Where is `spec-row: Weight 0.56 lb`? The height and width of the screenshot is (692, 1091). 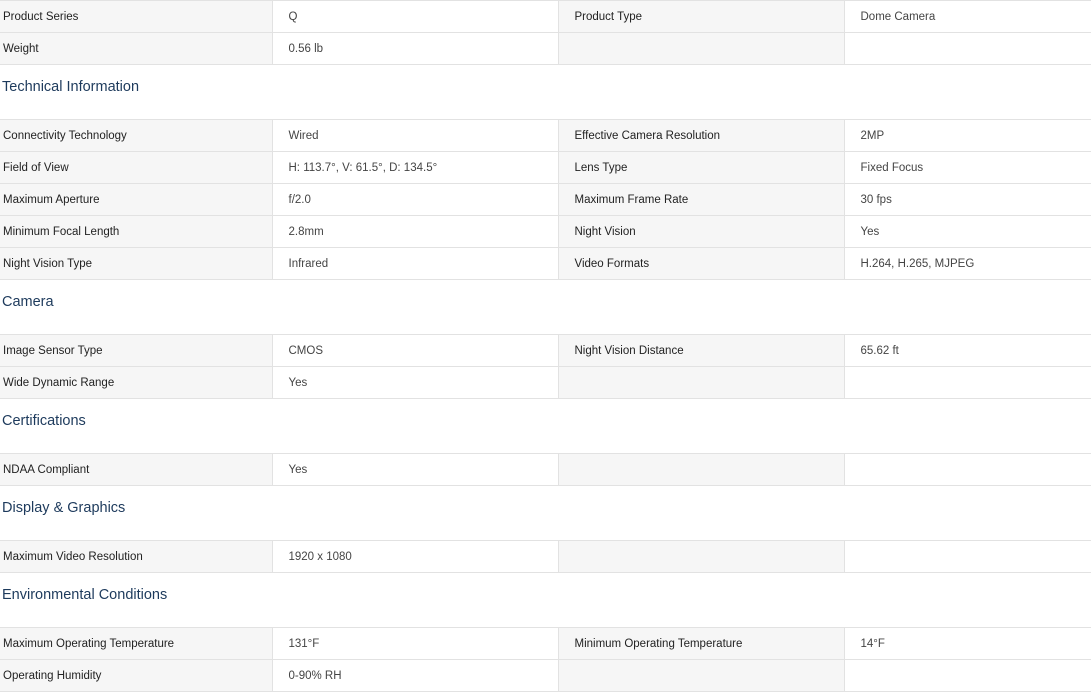 spec-row: Weight 0.56 lb is located at coordinates (545, 48).